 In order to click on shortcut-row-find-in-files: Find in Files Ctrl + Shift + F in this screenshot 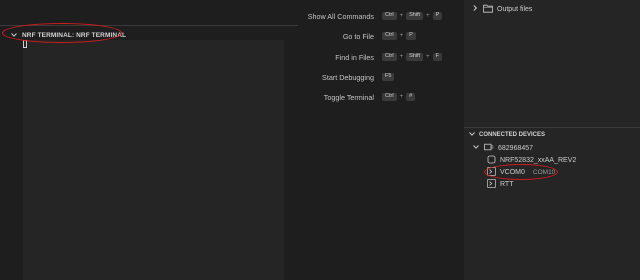, I will do `click(381, 57)`.